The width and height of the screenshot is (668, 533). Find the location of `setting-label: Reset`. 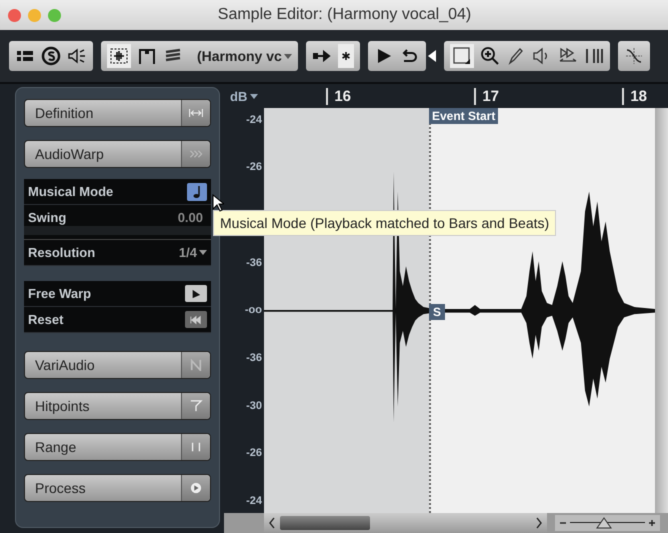

setting-label: Reset is located at coordinates (46, 319).